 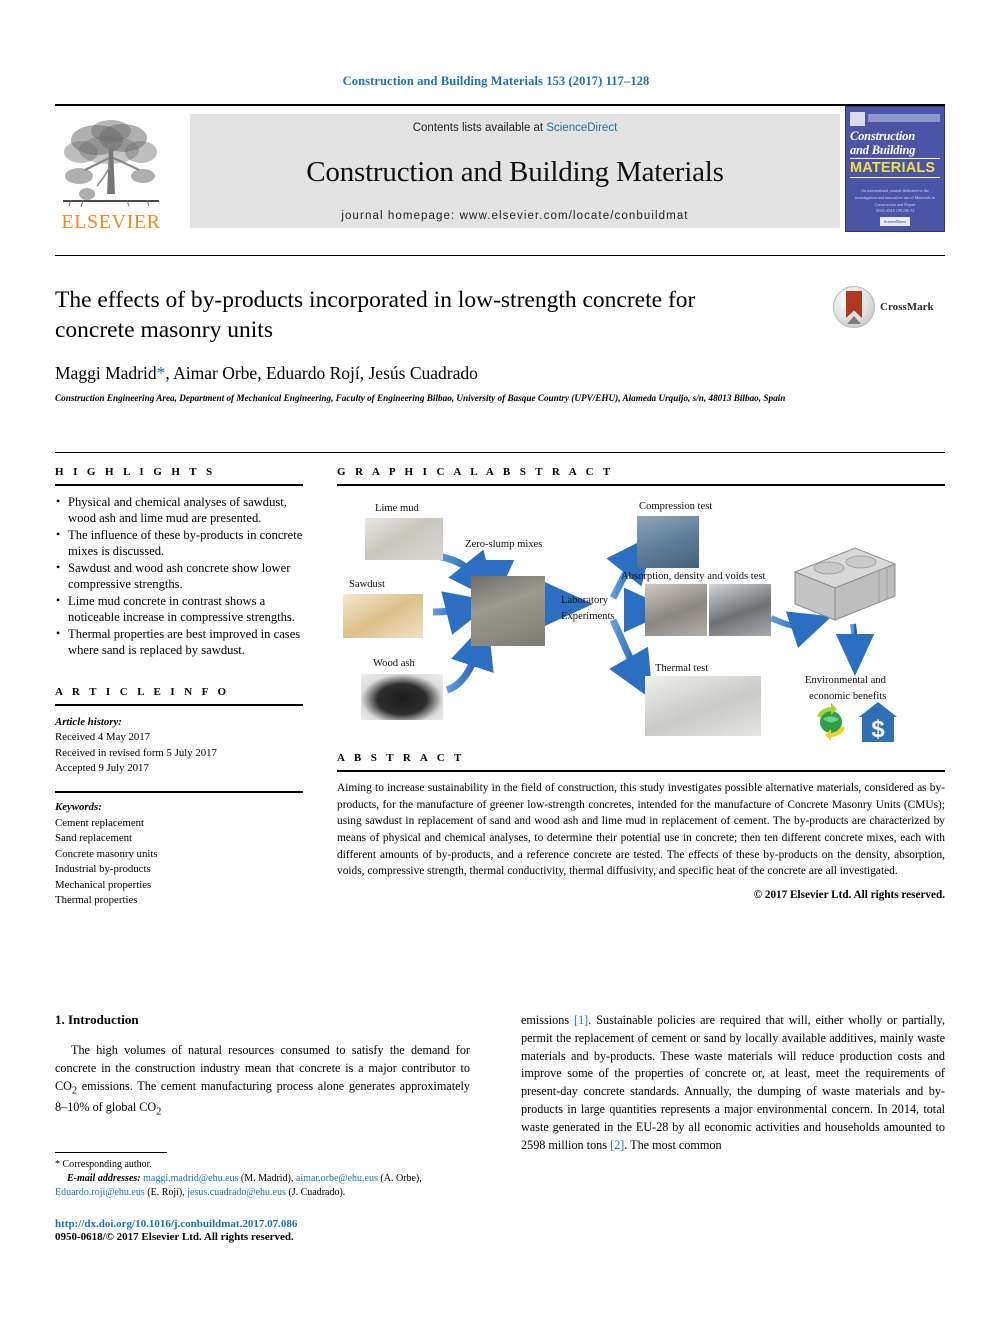 I want to click on elsevier-logo: ELSEVIER, so click(x=111, y=174).